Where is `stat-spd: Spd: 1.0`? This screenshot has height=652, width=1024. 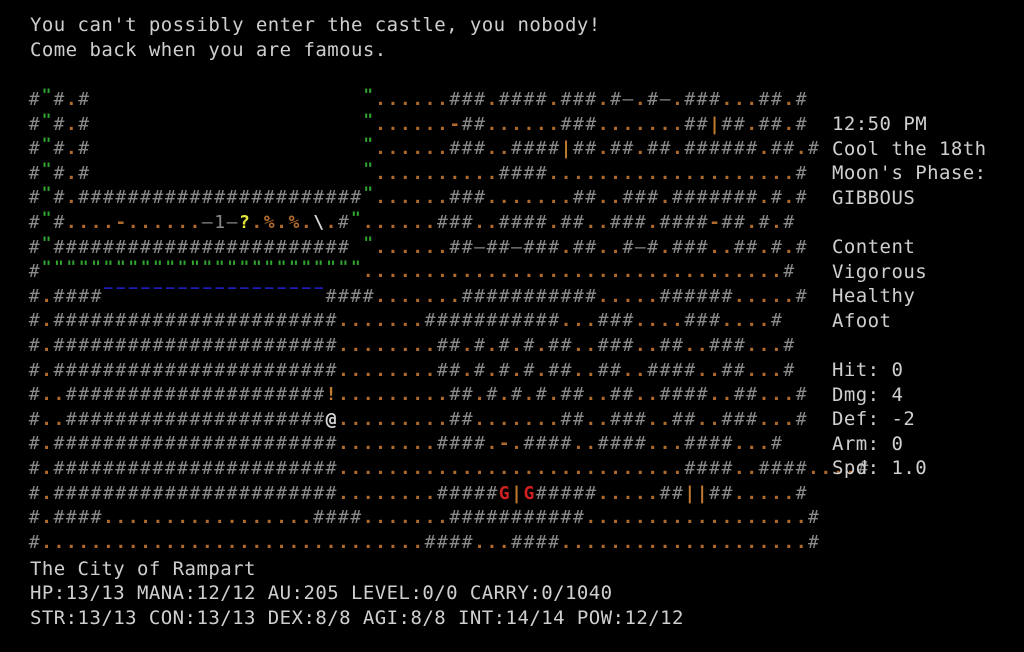
stat-spd: Spd: 1.0 is located at coordinates (927, 468).